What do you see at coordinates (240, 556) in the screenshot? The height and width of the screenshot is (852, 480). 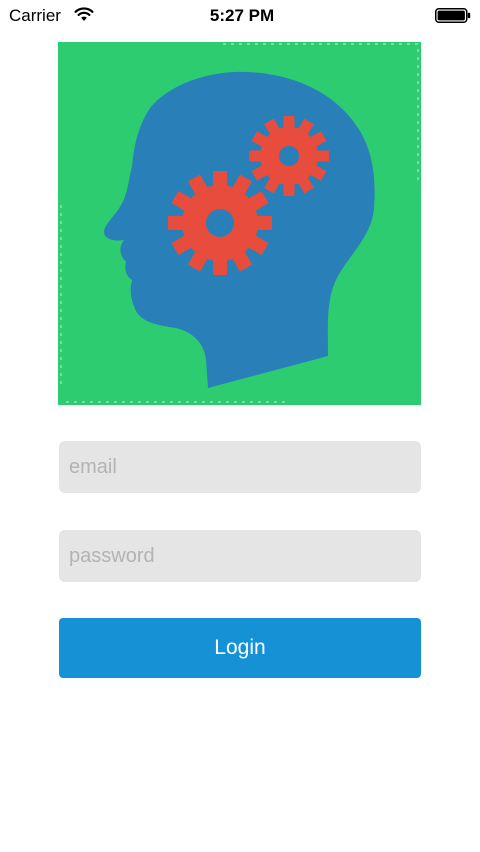 I see `password-field` at bounding box center [240, 556].